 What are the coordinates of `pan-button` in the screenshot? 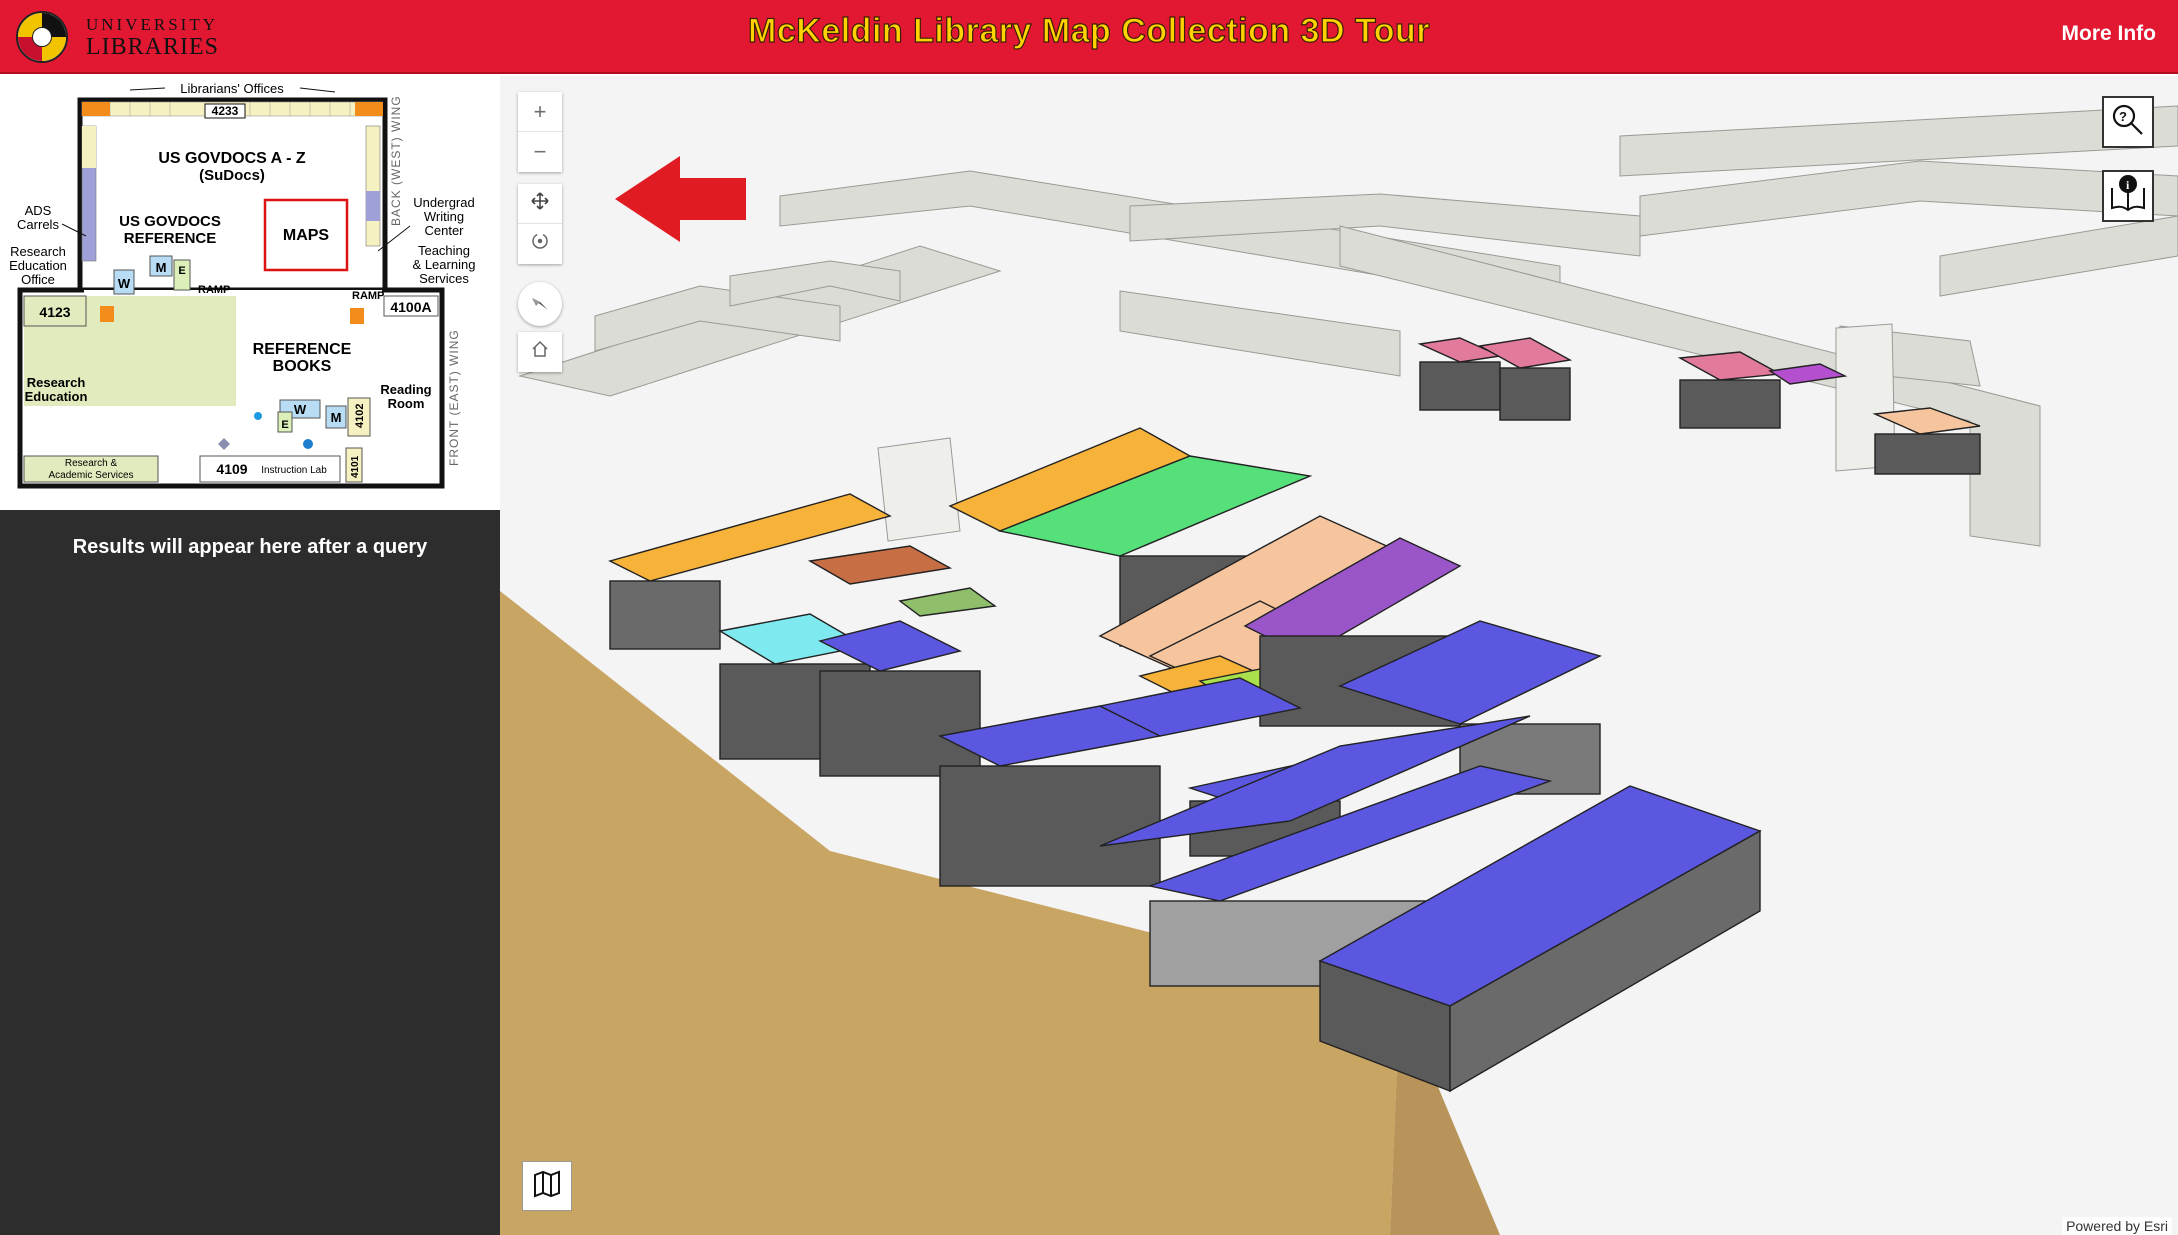 It's located at (540, 204).